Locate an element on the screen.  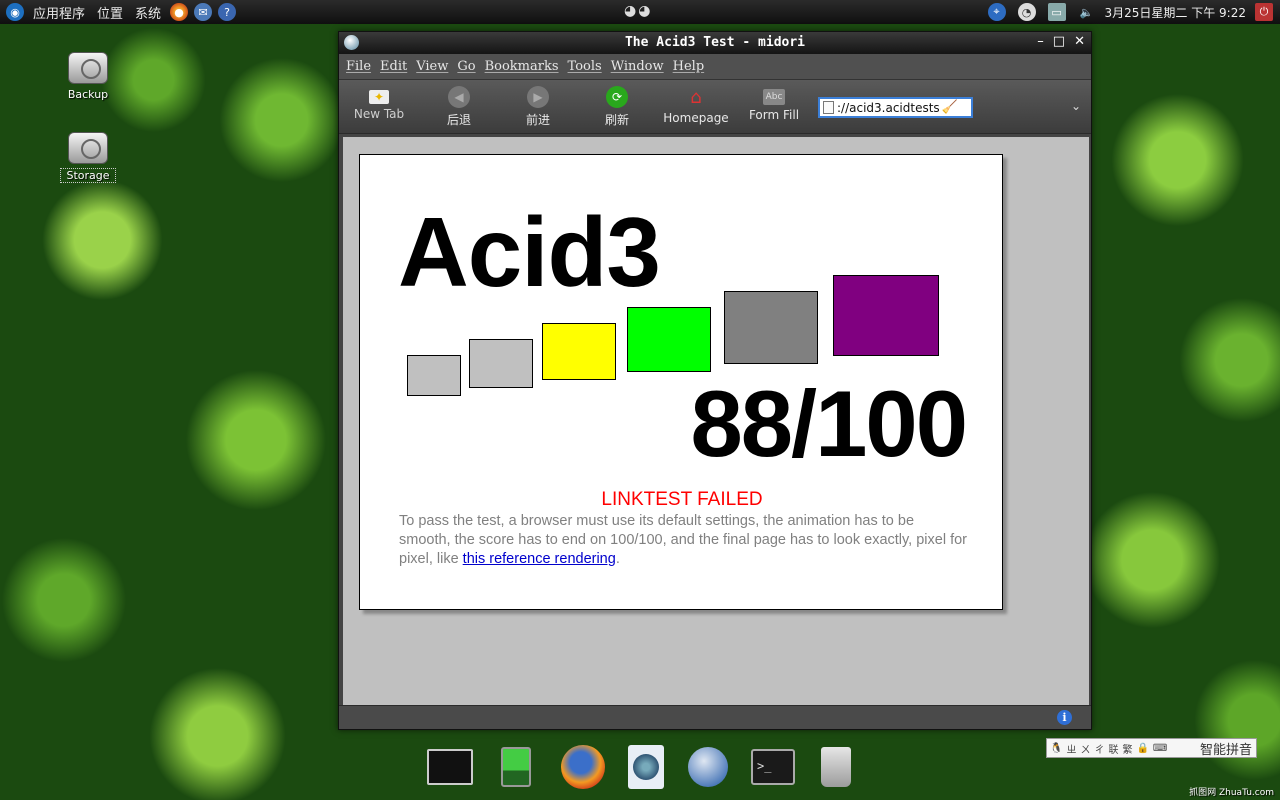
dock-firefox is located at coordinates (583, 767).